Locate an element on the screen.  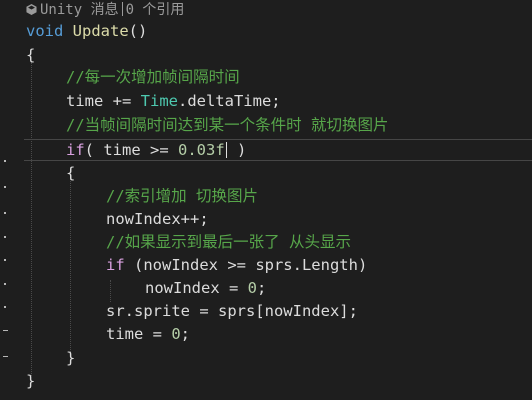
code-line-6: if( time >= 0.03f ) is located at coordinates (156, 150).